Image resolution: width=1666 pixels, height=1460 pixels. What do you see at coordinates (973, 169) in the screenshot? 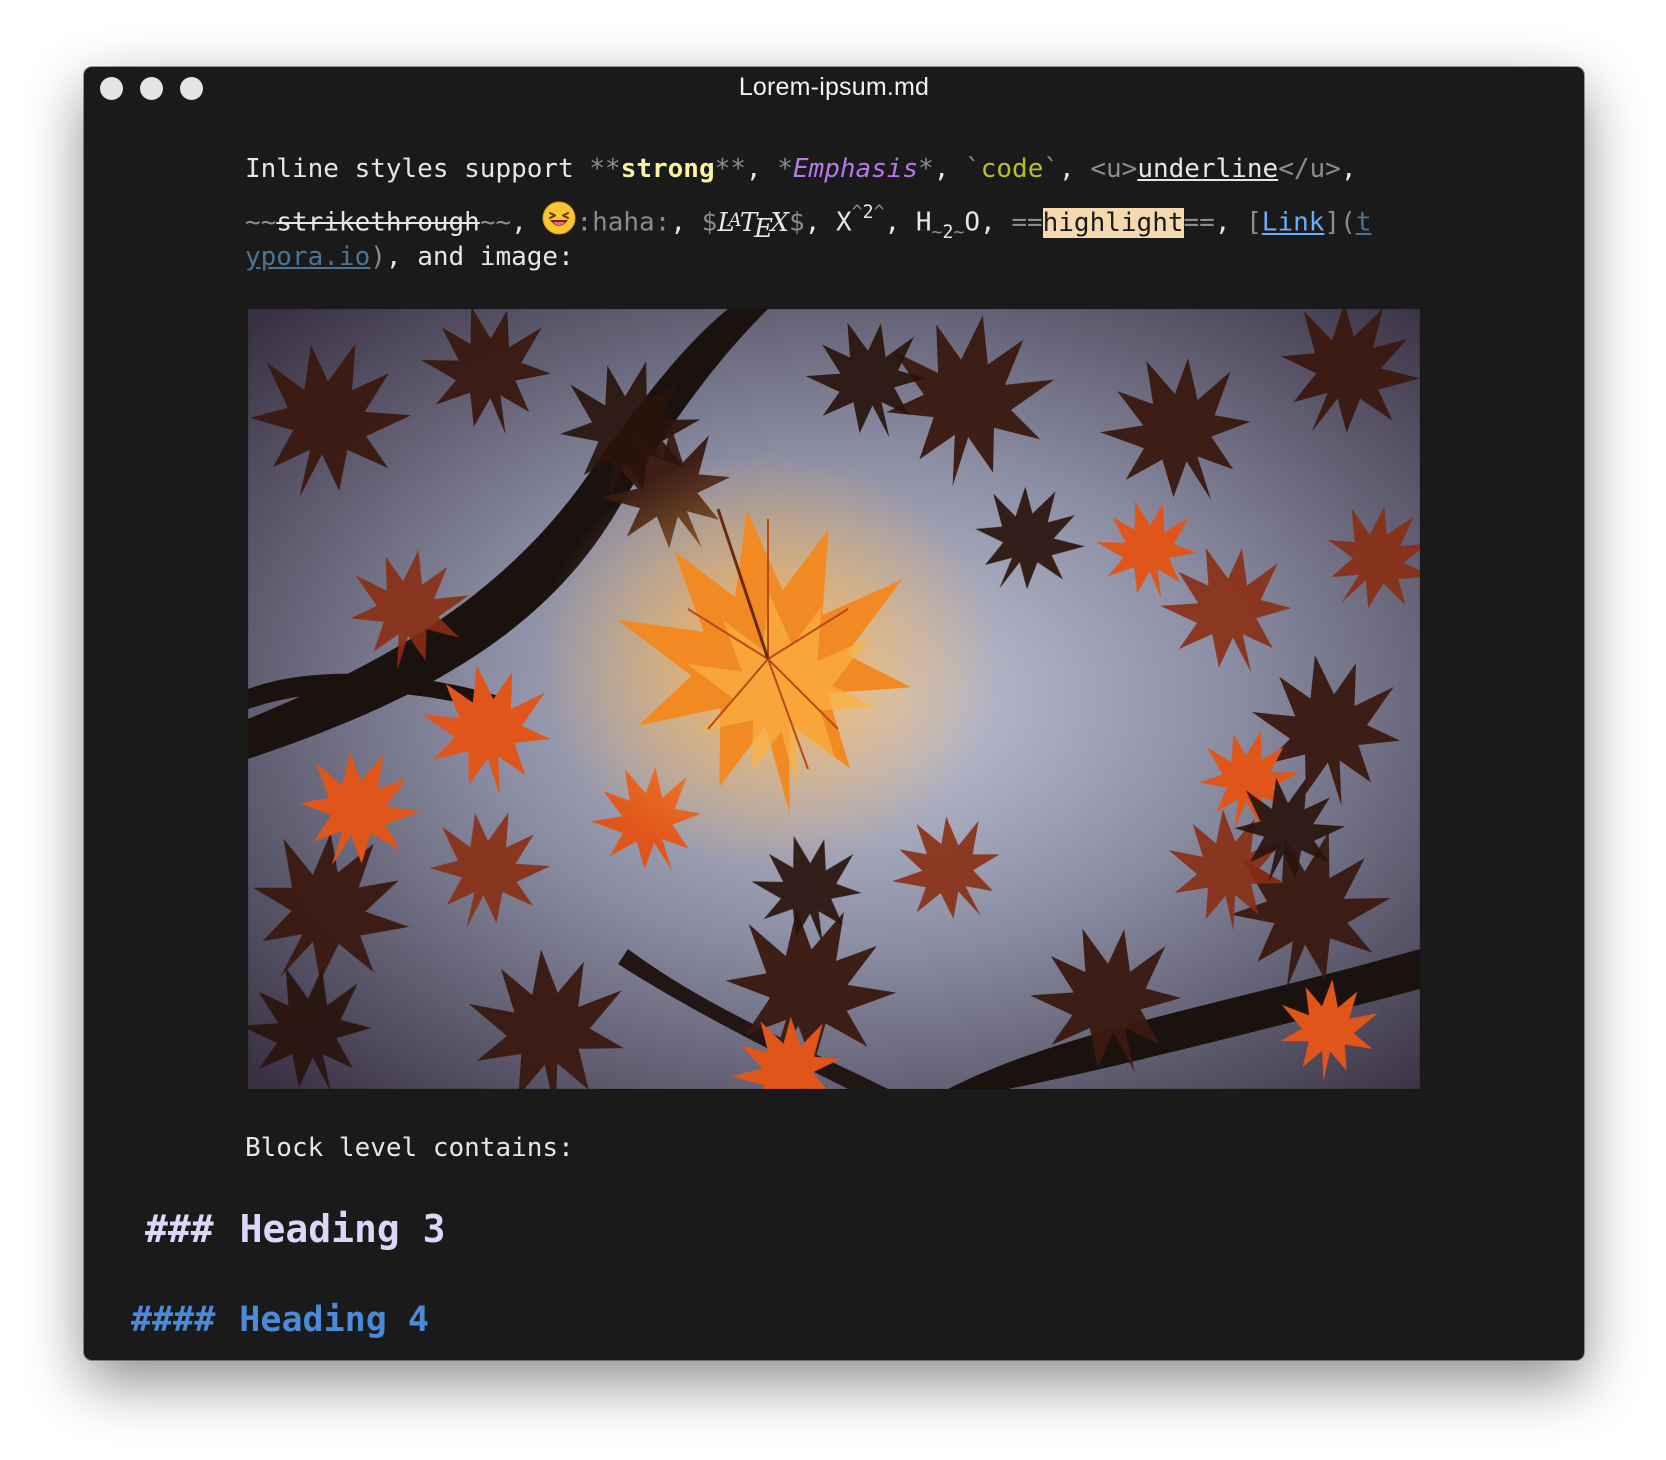
I see `code-marker-open: `` at bounding box center [973, 169].